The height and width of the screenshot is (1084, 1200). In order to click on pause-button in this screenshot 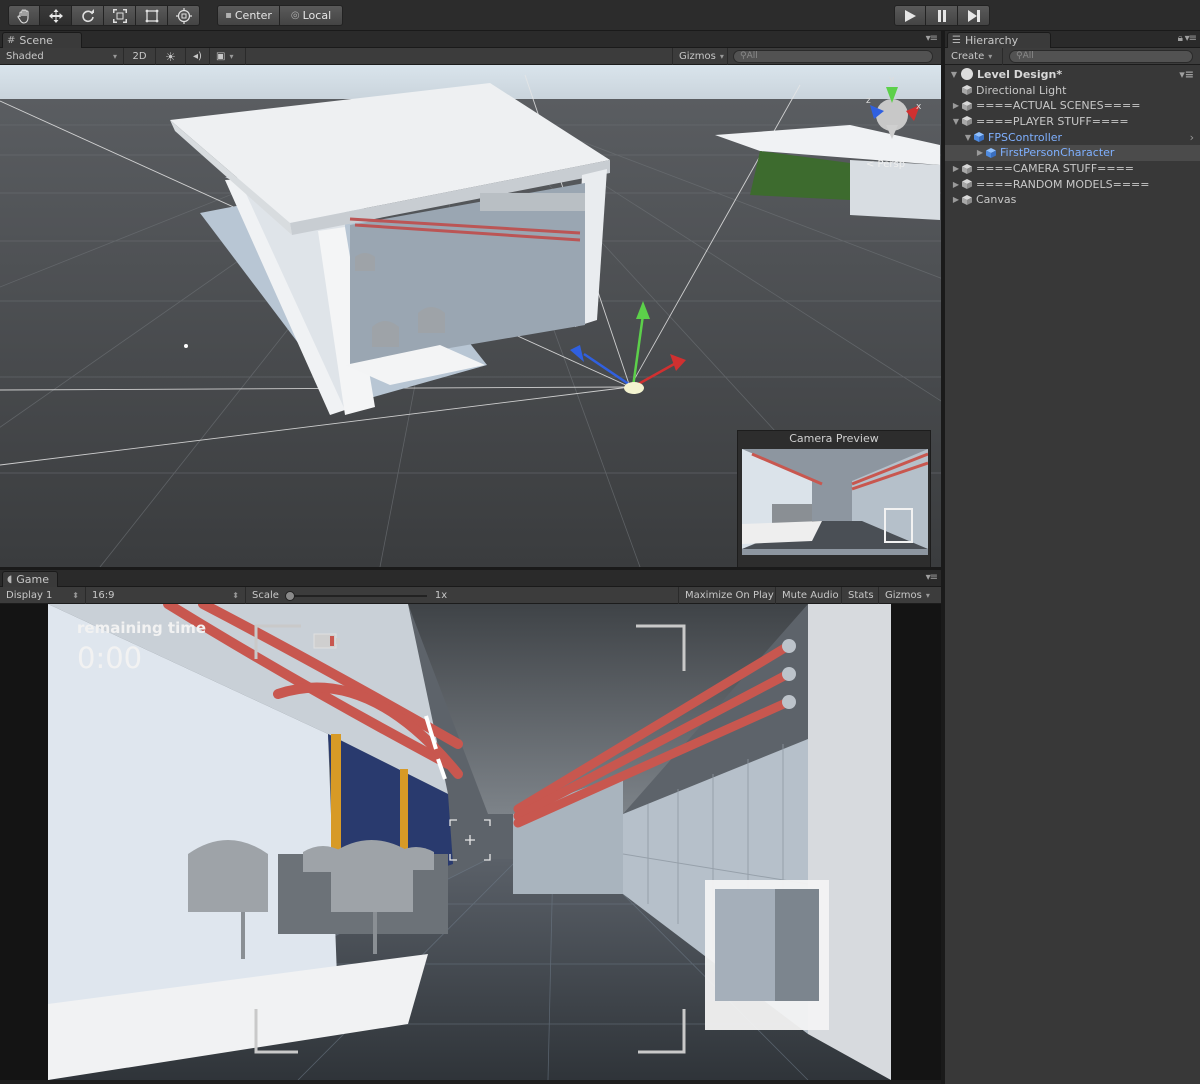, I will do `click(942, 15)`.